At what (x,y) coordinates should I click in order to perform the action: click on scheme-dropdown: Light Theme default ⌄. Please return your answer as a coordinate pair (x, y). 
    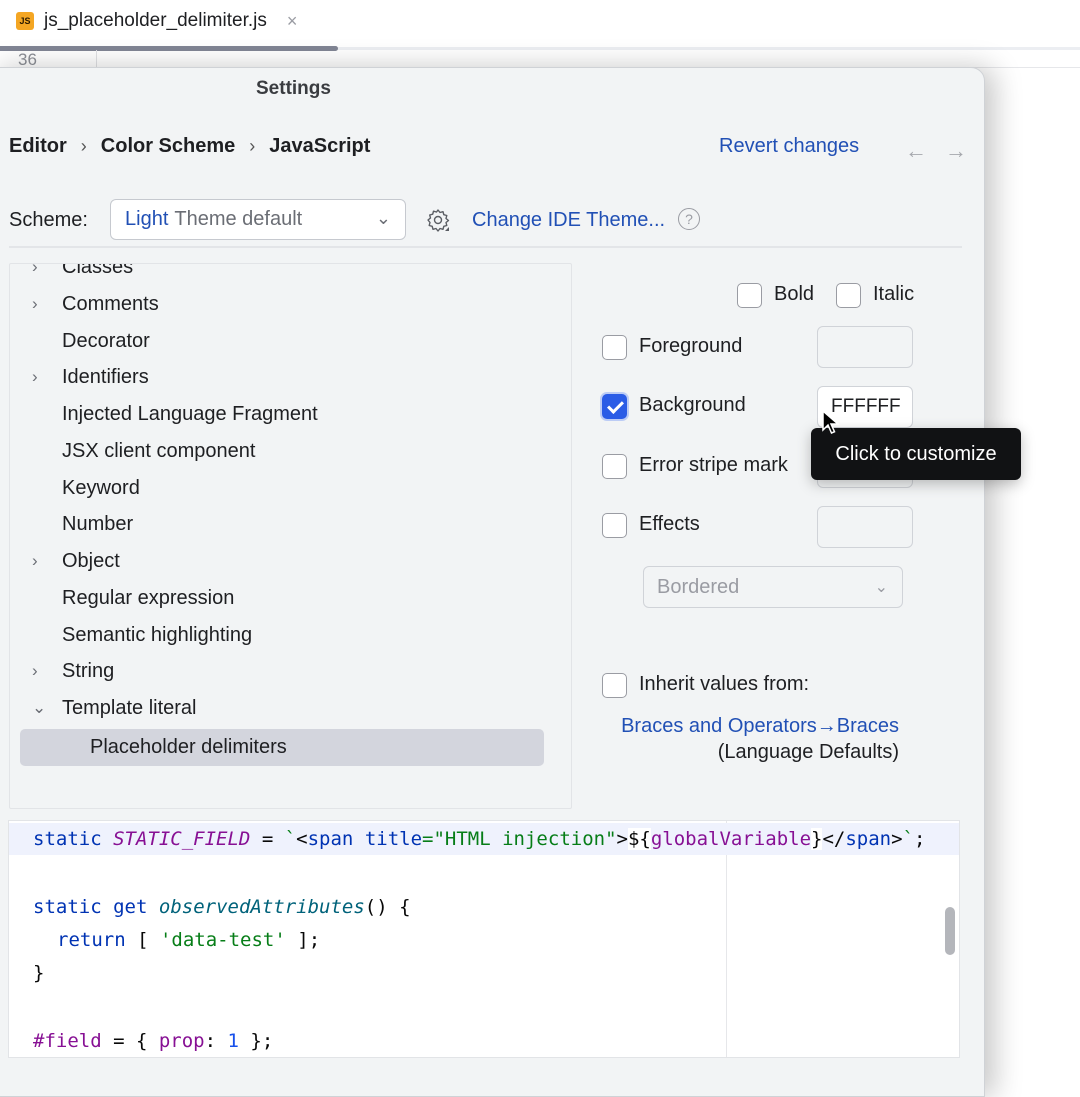
    Looking at the image, I should click on (258, 219).